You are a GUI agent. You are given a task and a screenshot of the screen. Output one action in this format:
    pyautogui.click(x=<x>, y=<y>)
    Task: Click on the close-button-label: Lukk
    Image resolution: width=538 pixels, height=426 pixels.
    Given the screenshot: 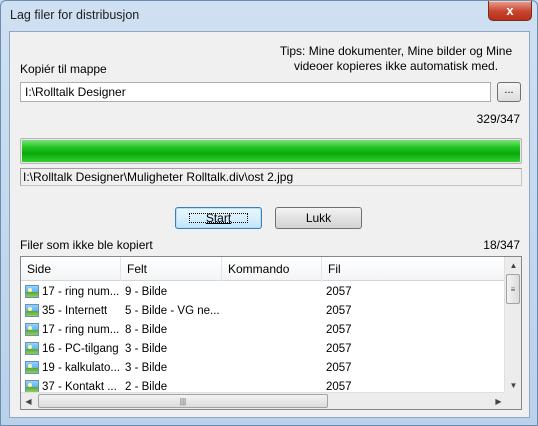 What is the action you would take?
    pyautogui.click(x=318, y=218)
    